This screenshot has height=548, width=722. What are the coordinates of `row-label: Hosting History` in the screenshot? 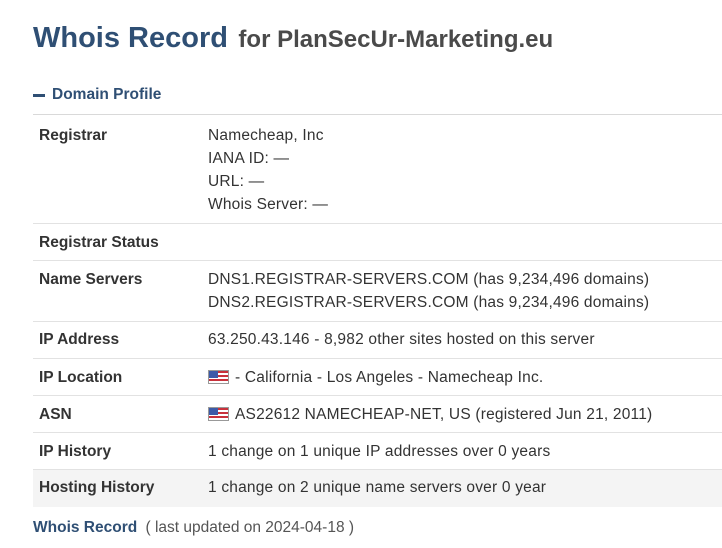 It's located at (97, 487).